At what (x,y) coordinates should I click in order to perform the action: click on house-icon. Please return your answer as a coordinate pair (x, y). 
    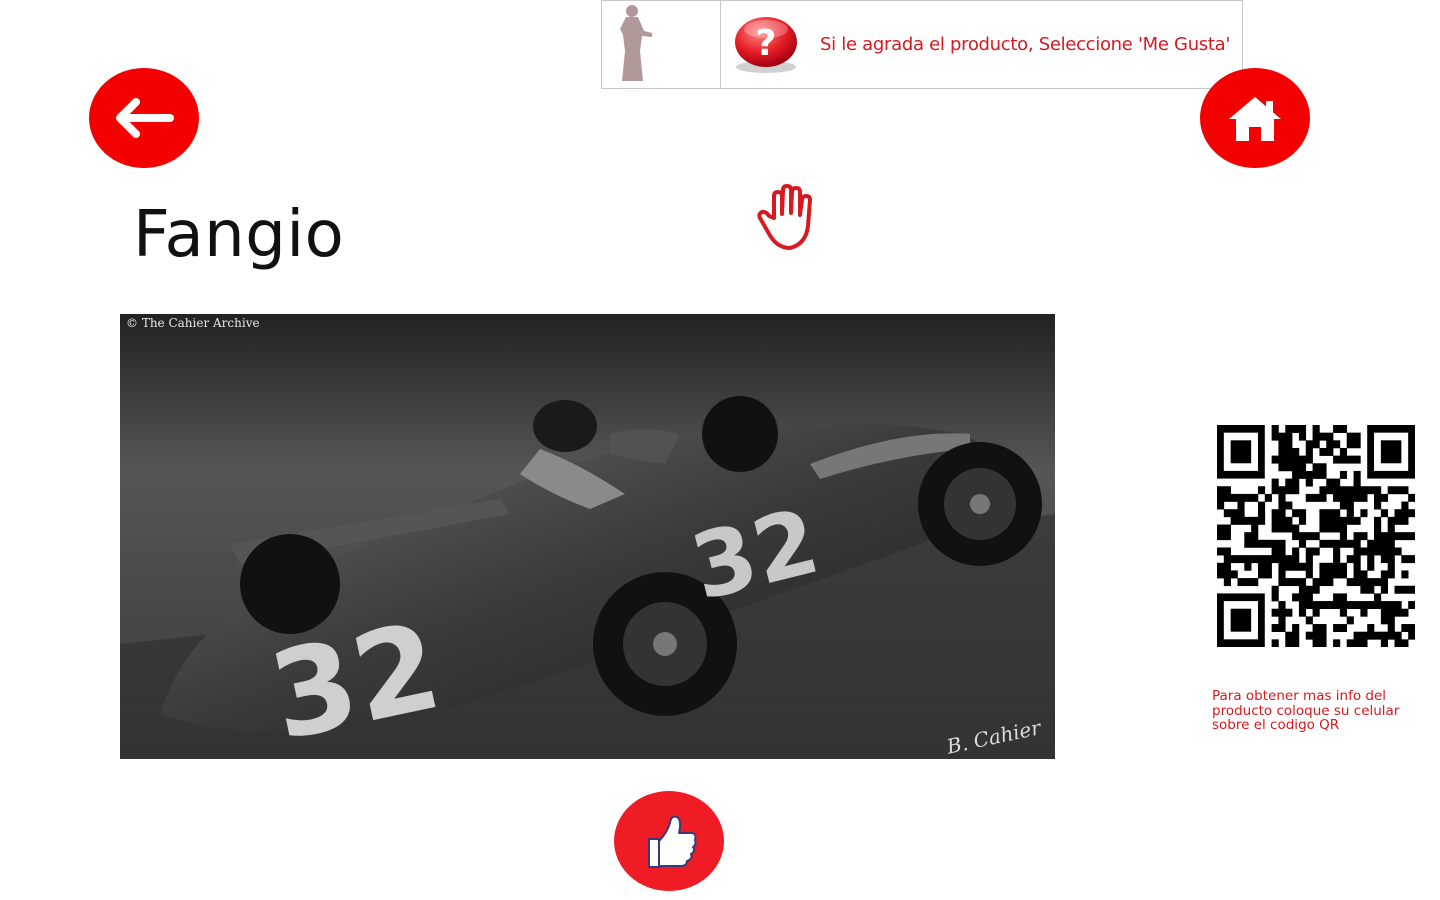
    Looking at the image, I should click on (1255, 119).